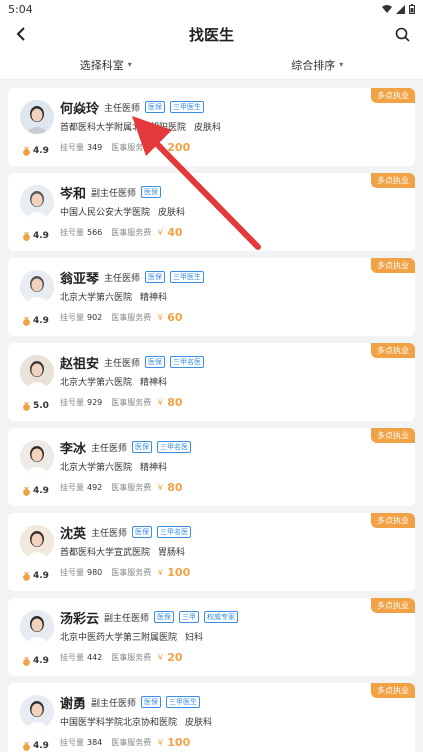 This screenshot has height=752, width=423. I want to click on doctor-rating: 5.0, so click(35, 406).